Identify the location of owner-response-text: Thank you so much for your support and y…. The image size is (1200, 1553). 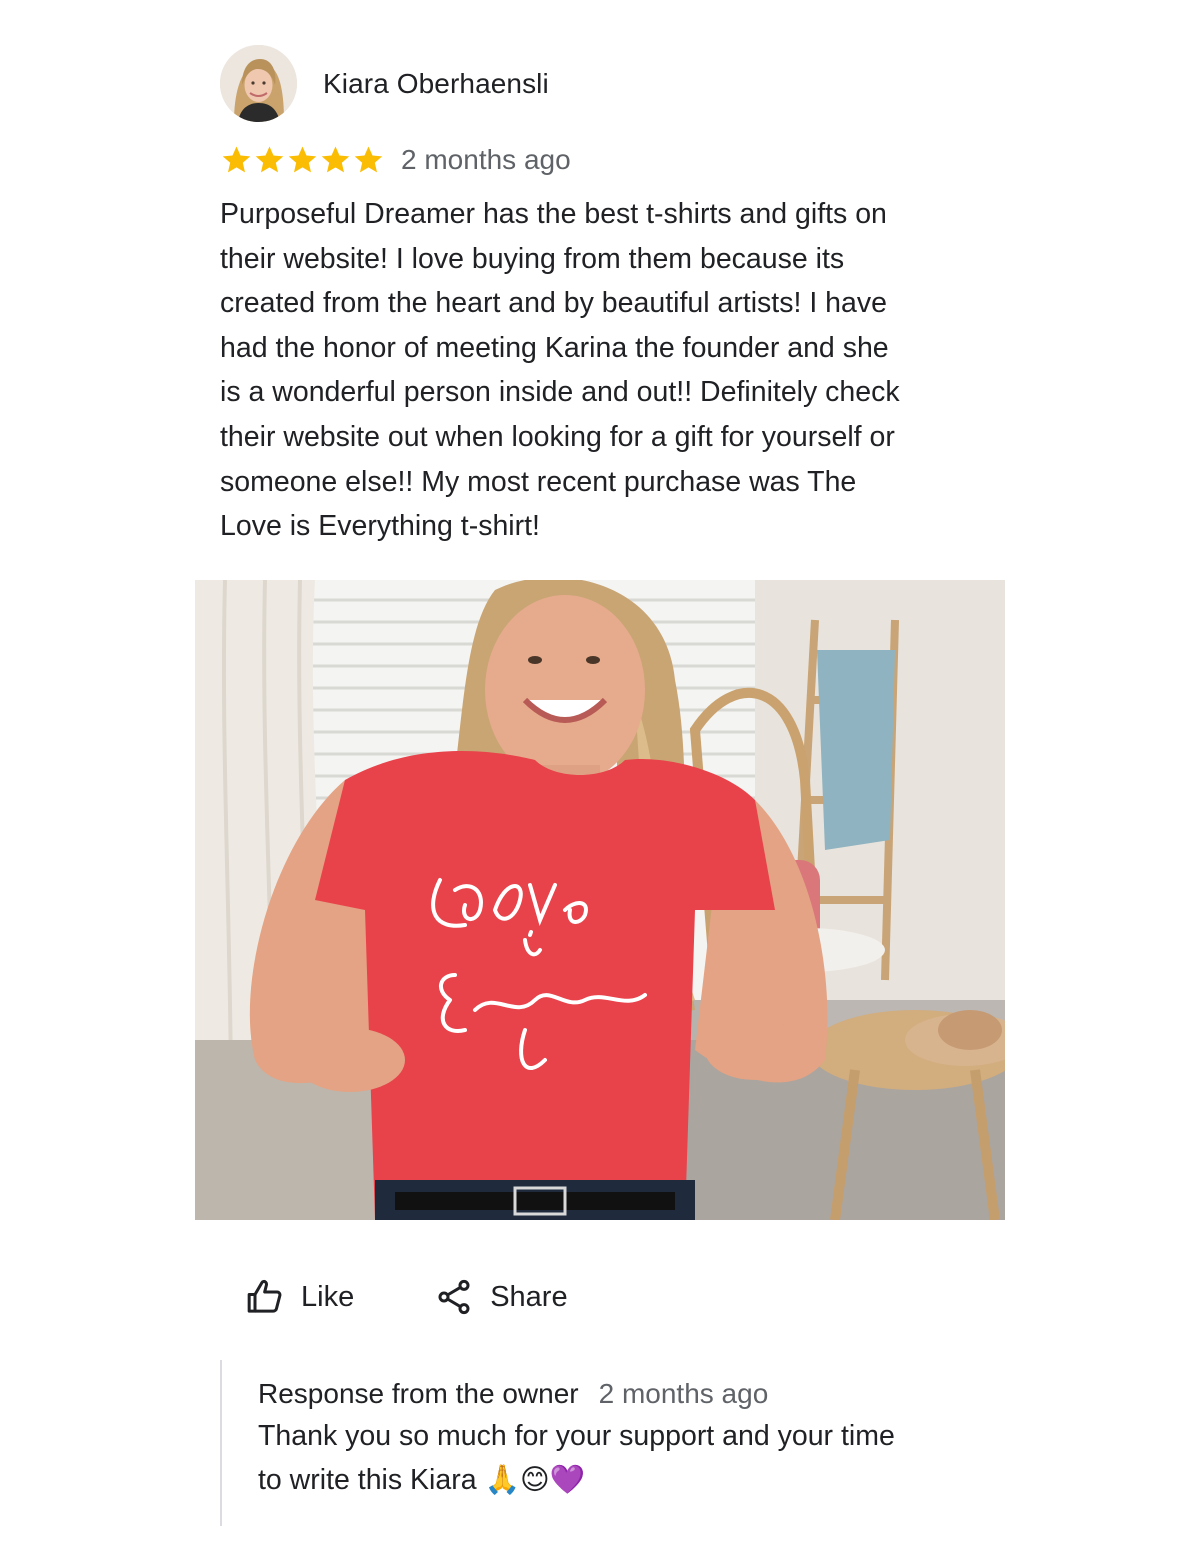
(576, 1458).